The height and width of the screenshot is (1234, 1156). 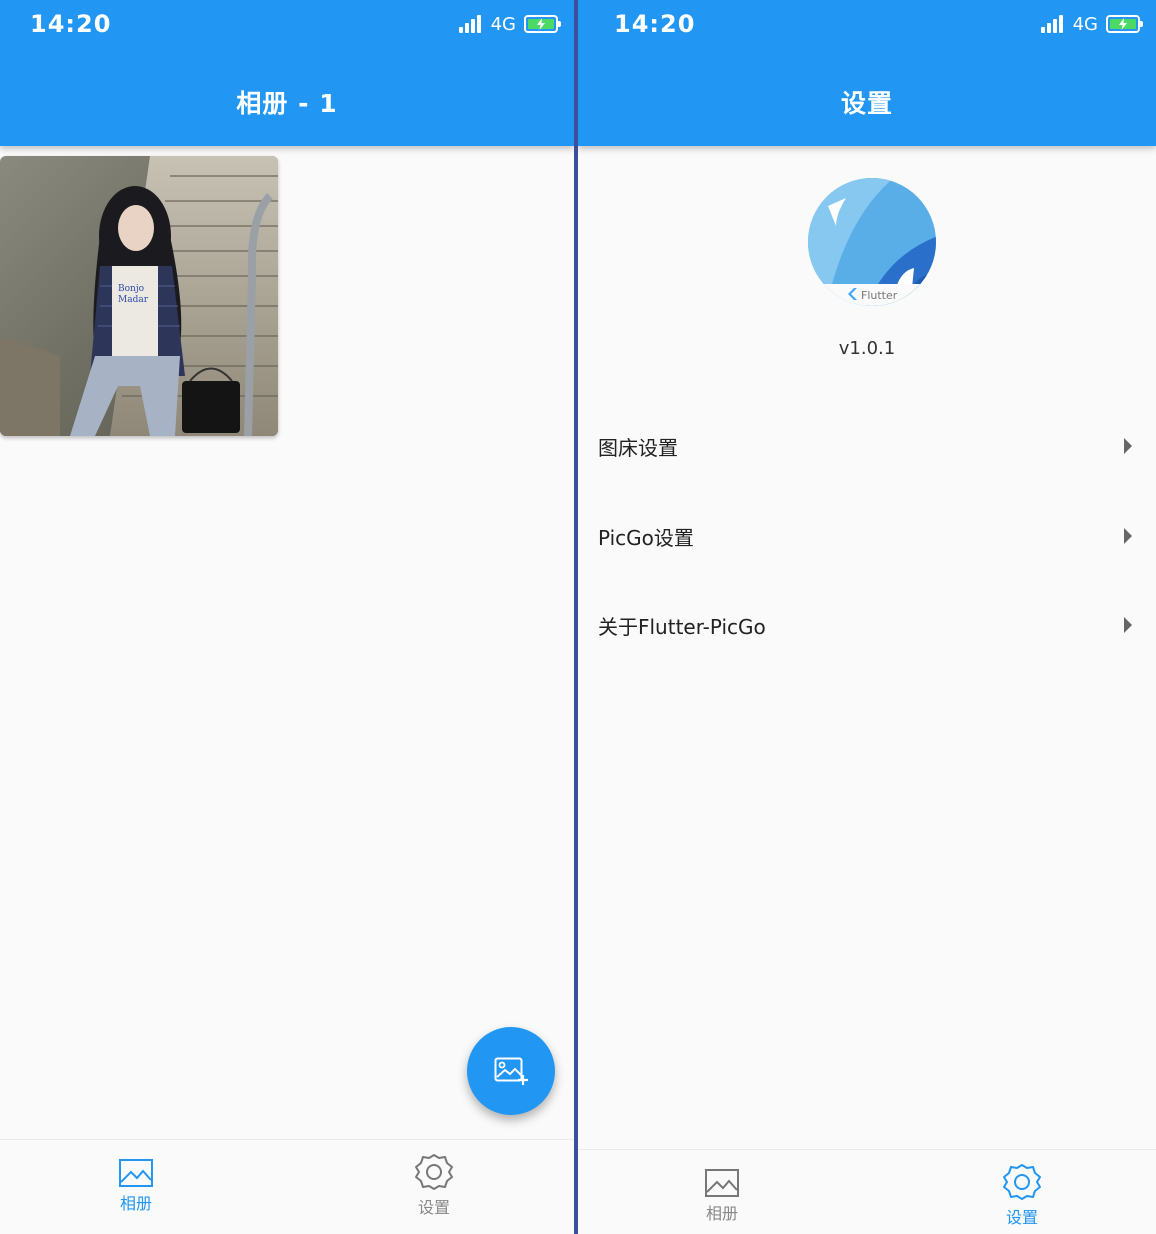 I want to click on add-image-button, so click(x=511, y=1071).